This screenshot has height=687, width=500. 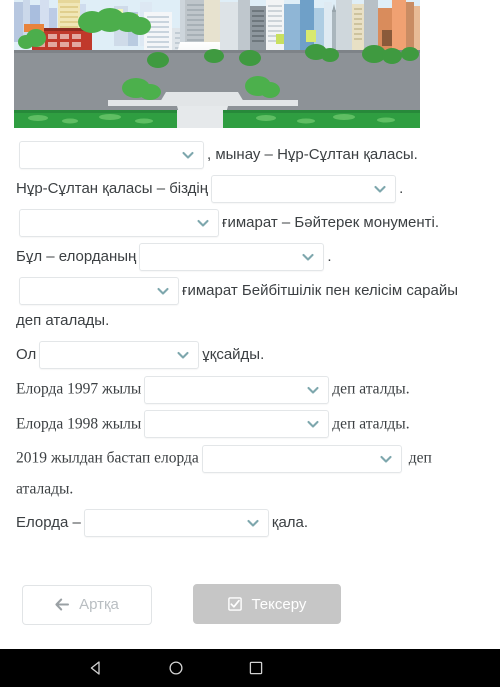 I want to click on android-navigation-bar, so click(x=250, y=668).